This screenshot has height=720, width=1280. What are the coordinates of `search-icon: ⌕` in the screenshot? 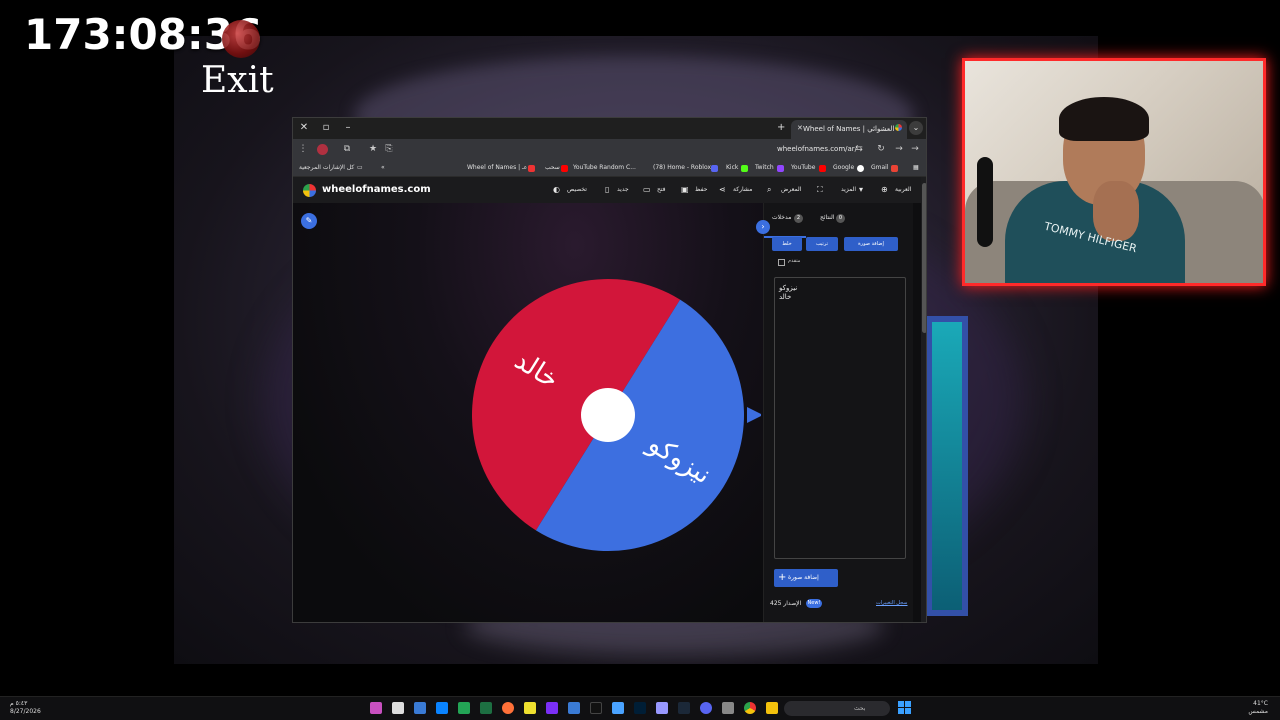 It's located at (769, 189).